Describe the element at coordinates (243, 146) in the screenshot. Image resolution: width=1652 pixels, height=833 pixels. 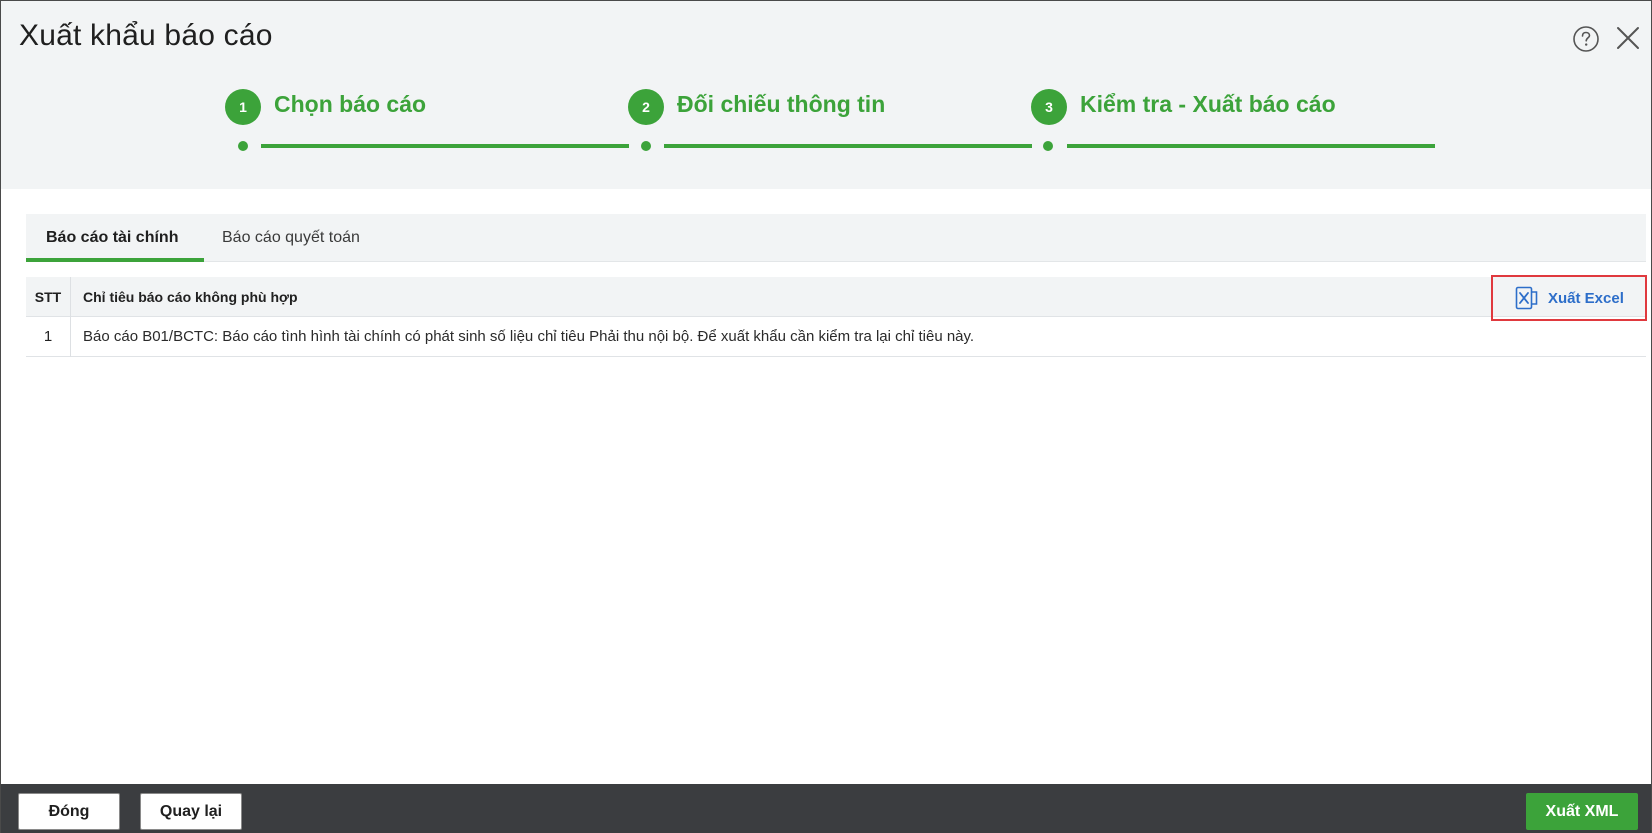
I see `step-1-dot` at that location.